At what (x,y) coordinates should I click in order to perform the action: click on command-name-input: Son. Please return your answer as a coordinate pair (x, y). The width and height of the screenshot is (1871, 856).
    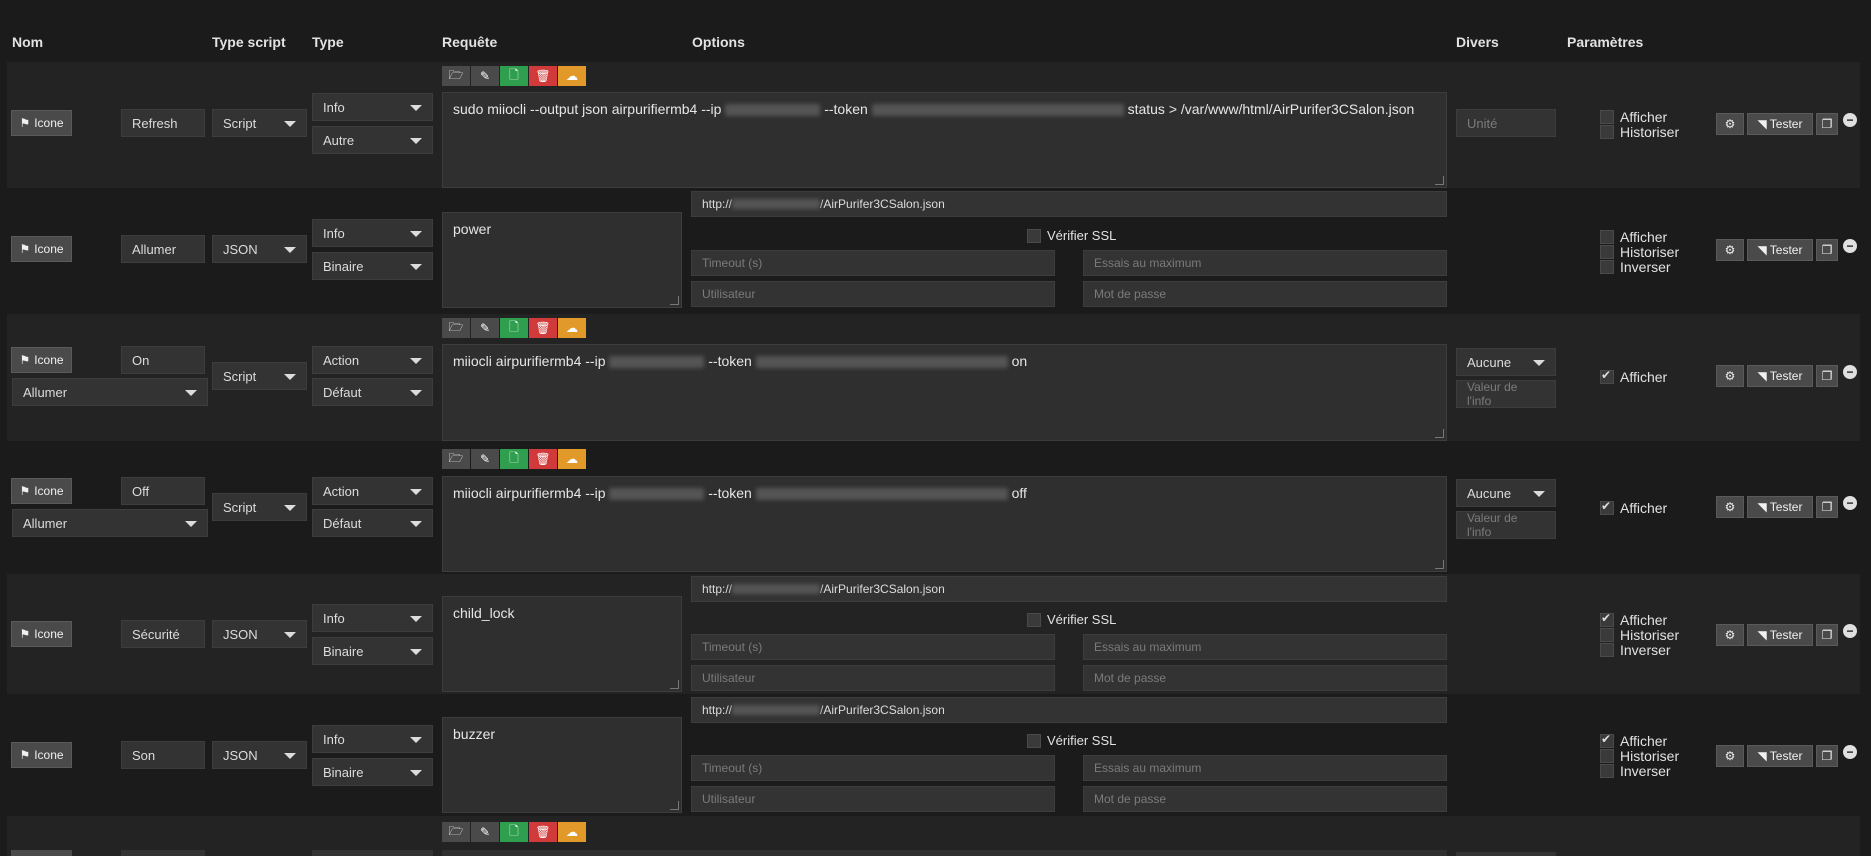
    Looking at the image, I should click on (163, 755).